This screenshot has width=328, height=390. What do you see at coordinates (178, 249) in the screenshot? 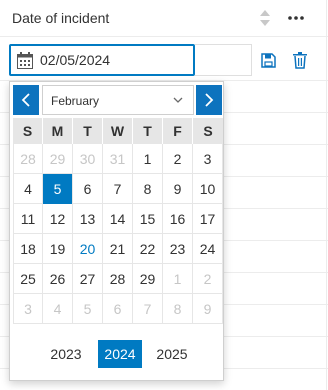
I see `calendar-day: 23` at bounding box center [178, 249].